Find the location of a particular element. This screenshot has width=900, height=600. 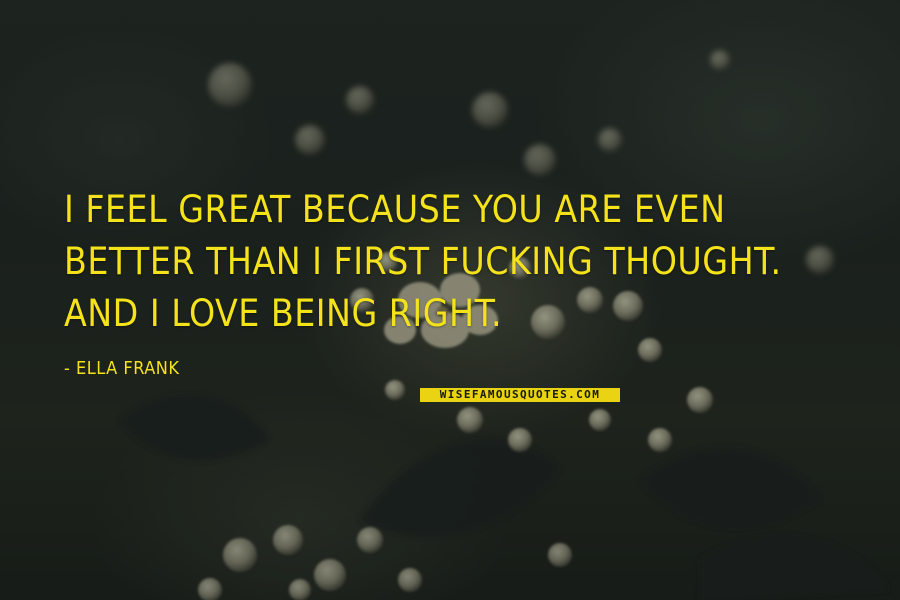

quote-author: - ELLA FRANK is located at coordinates (122, 368).